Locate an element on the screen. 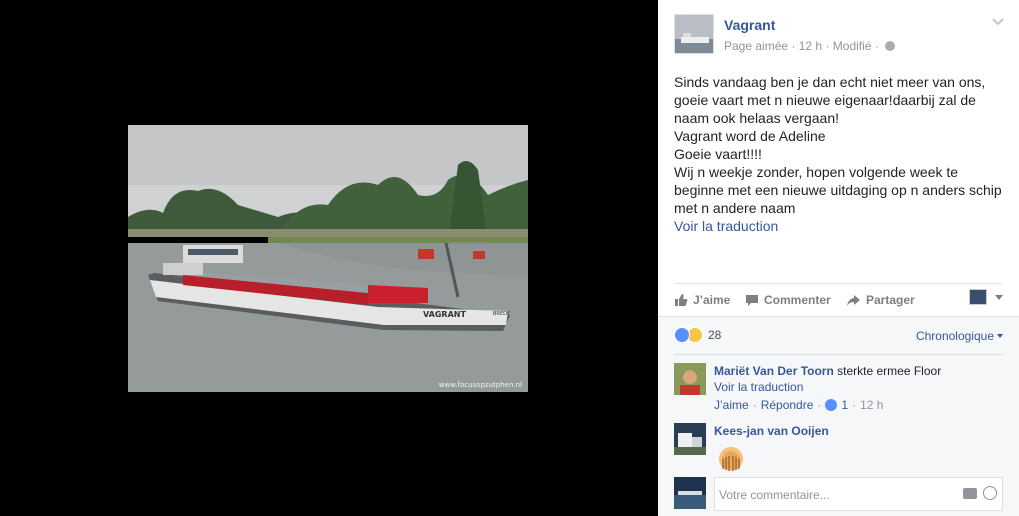 The height and width of the screenshot is (516, 1019). post-timestamp: 12 h is located at coordinates (810, 46).